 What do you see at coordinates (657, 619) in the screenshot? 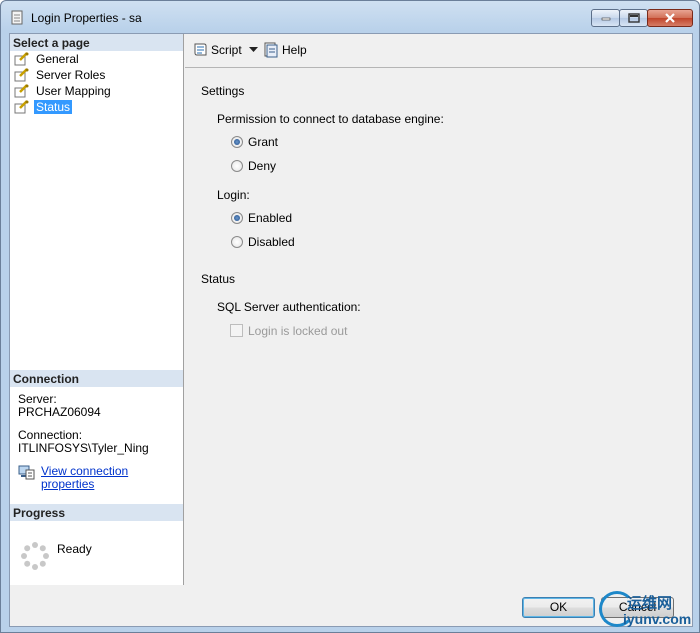
I see `watermark-en: iyunv.com` at bounding box center [657, 619].